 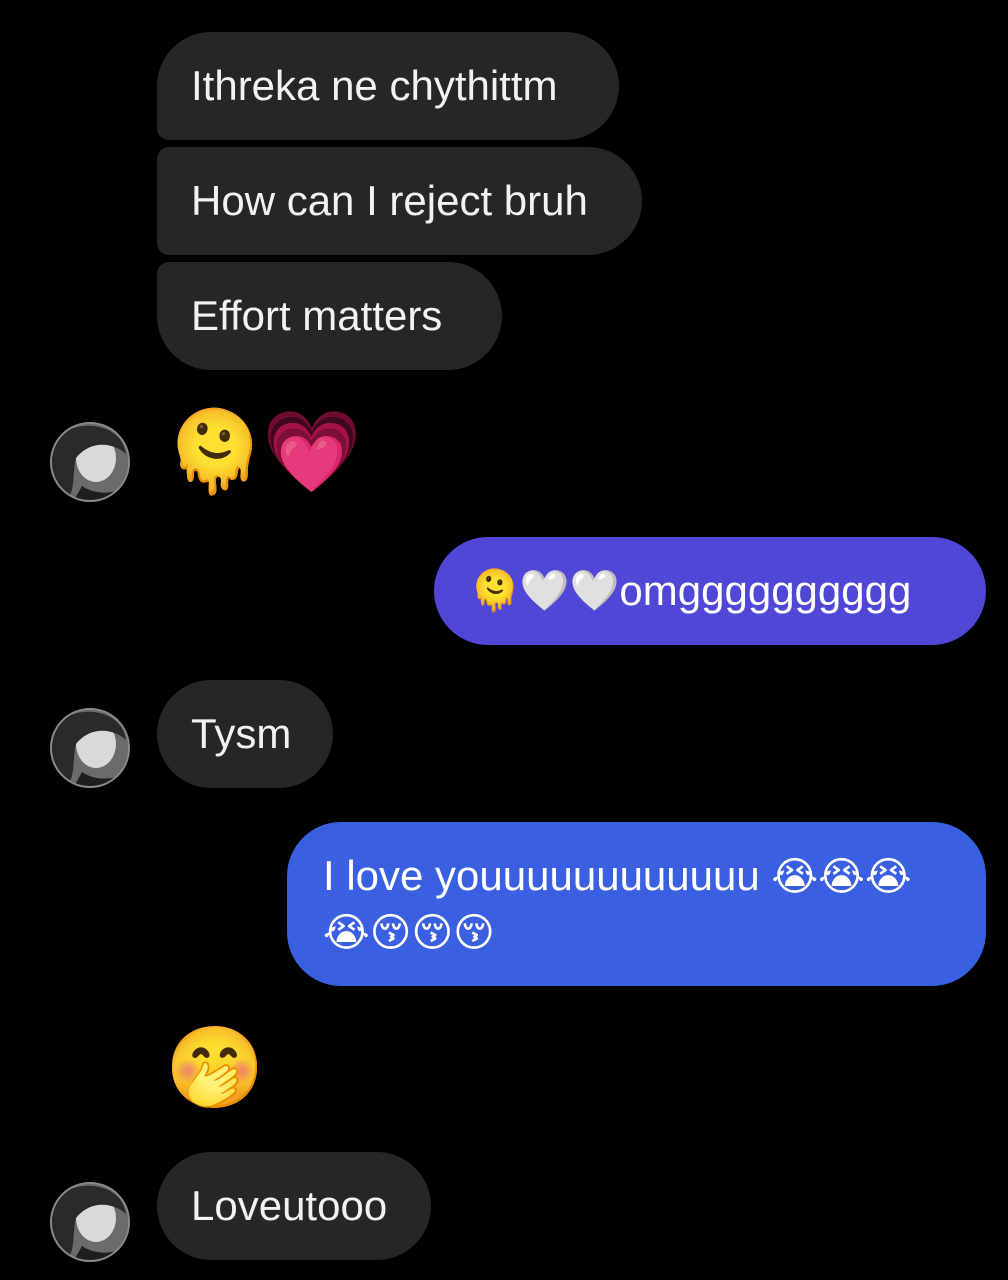 I want to click on hand-over-mouth-emoji: 🤭, so click(x=215, y=1068).